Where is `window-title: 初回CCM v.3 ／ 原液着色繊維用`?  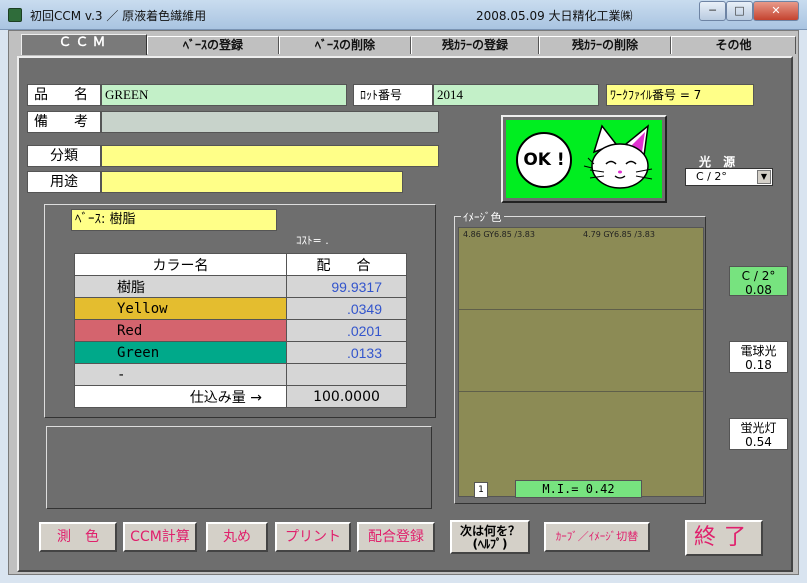 window-title: 初回CCM v.3 ／ 原液着色繊維用 is located at coordinates (118, 16).